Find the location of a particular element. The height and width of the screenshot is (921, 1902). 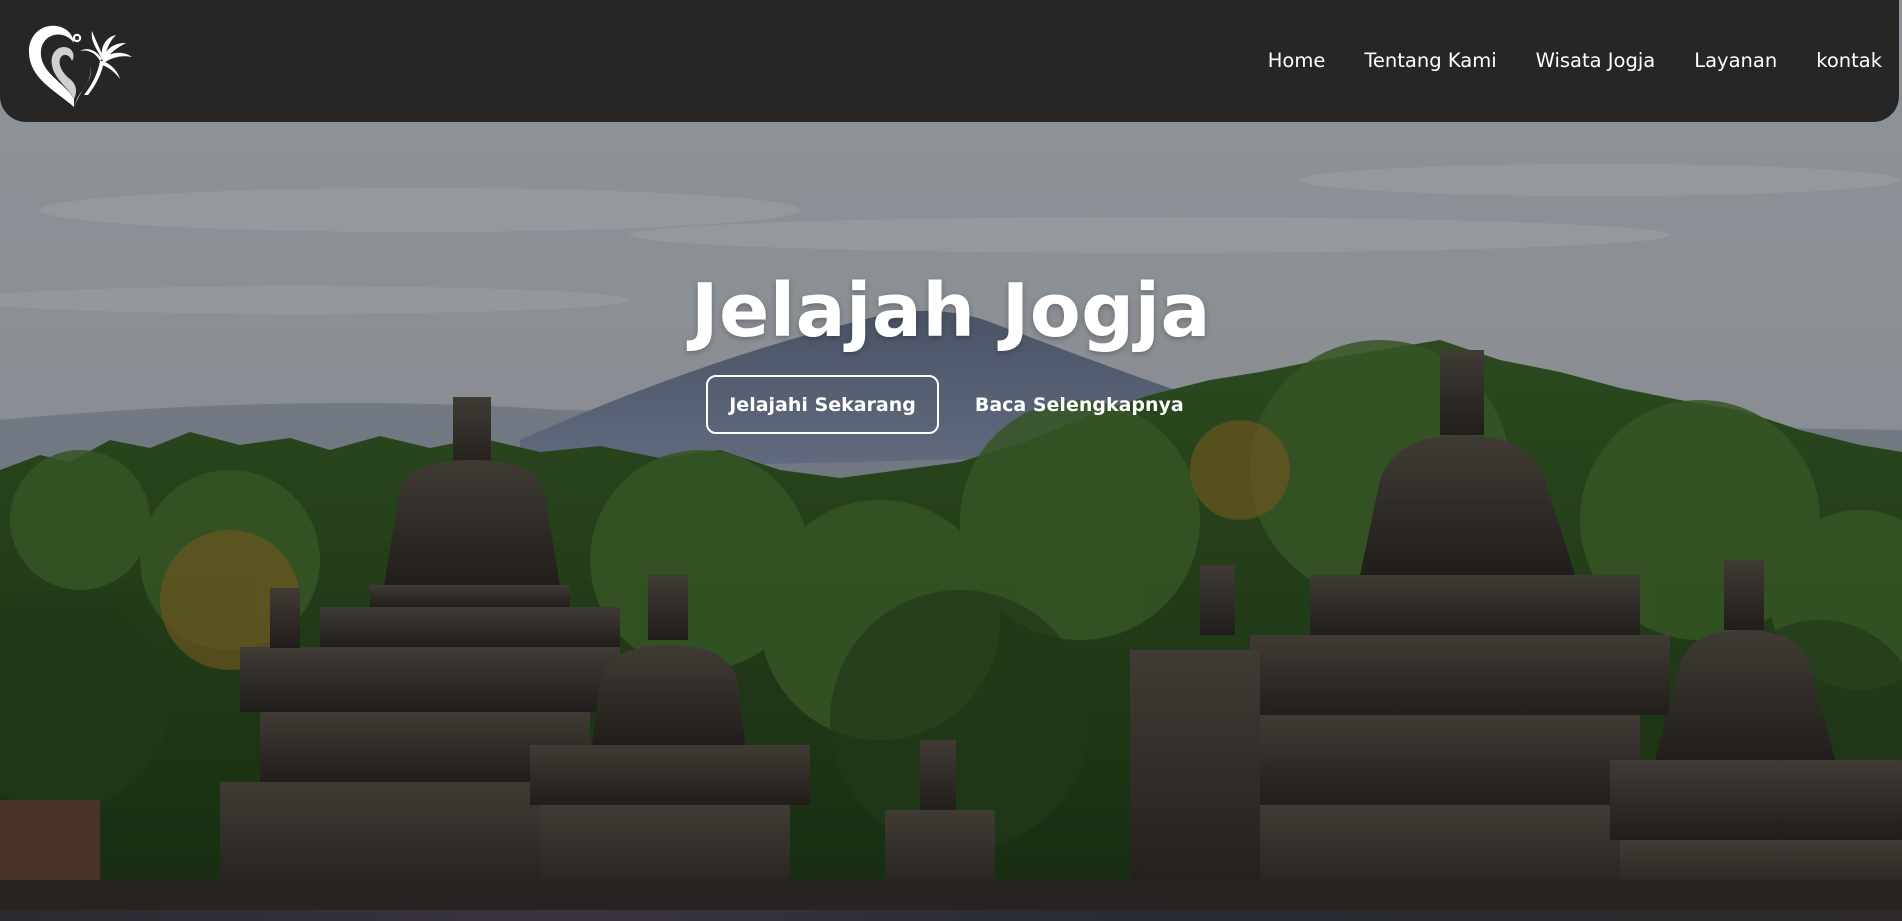

nav-link-kontak: kontak is located at coordinates (1849, 60).